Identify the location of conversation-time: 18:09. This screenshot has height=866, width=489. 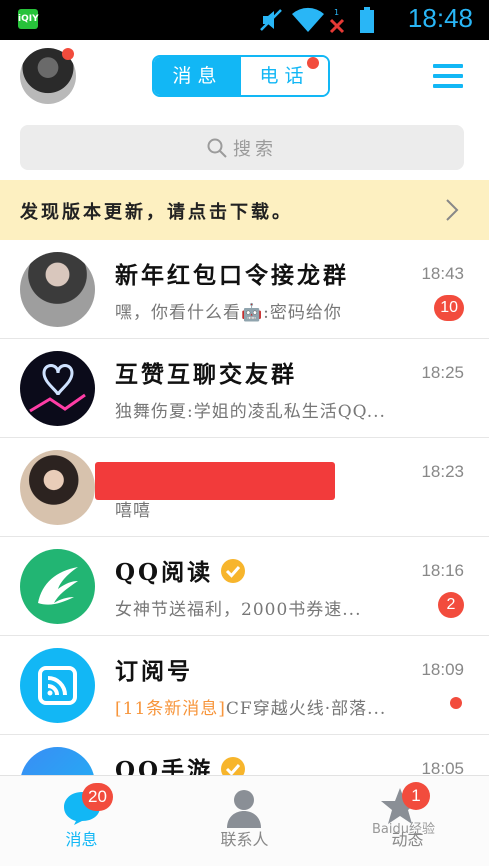
(442, 669).